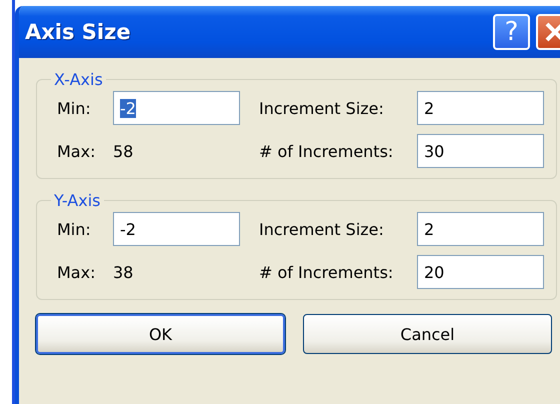  Describe the element at coordinates (480, 272) in the screenshot. I see `input-field: 20` at that location.